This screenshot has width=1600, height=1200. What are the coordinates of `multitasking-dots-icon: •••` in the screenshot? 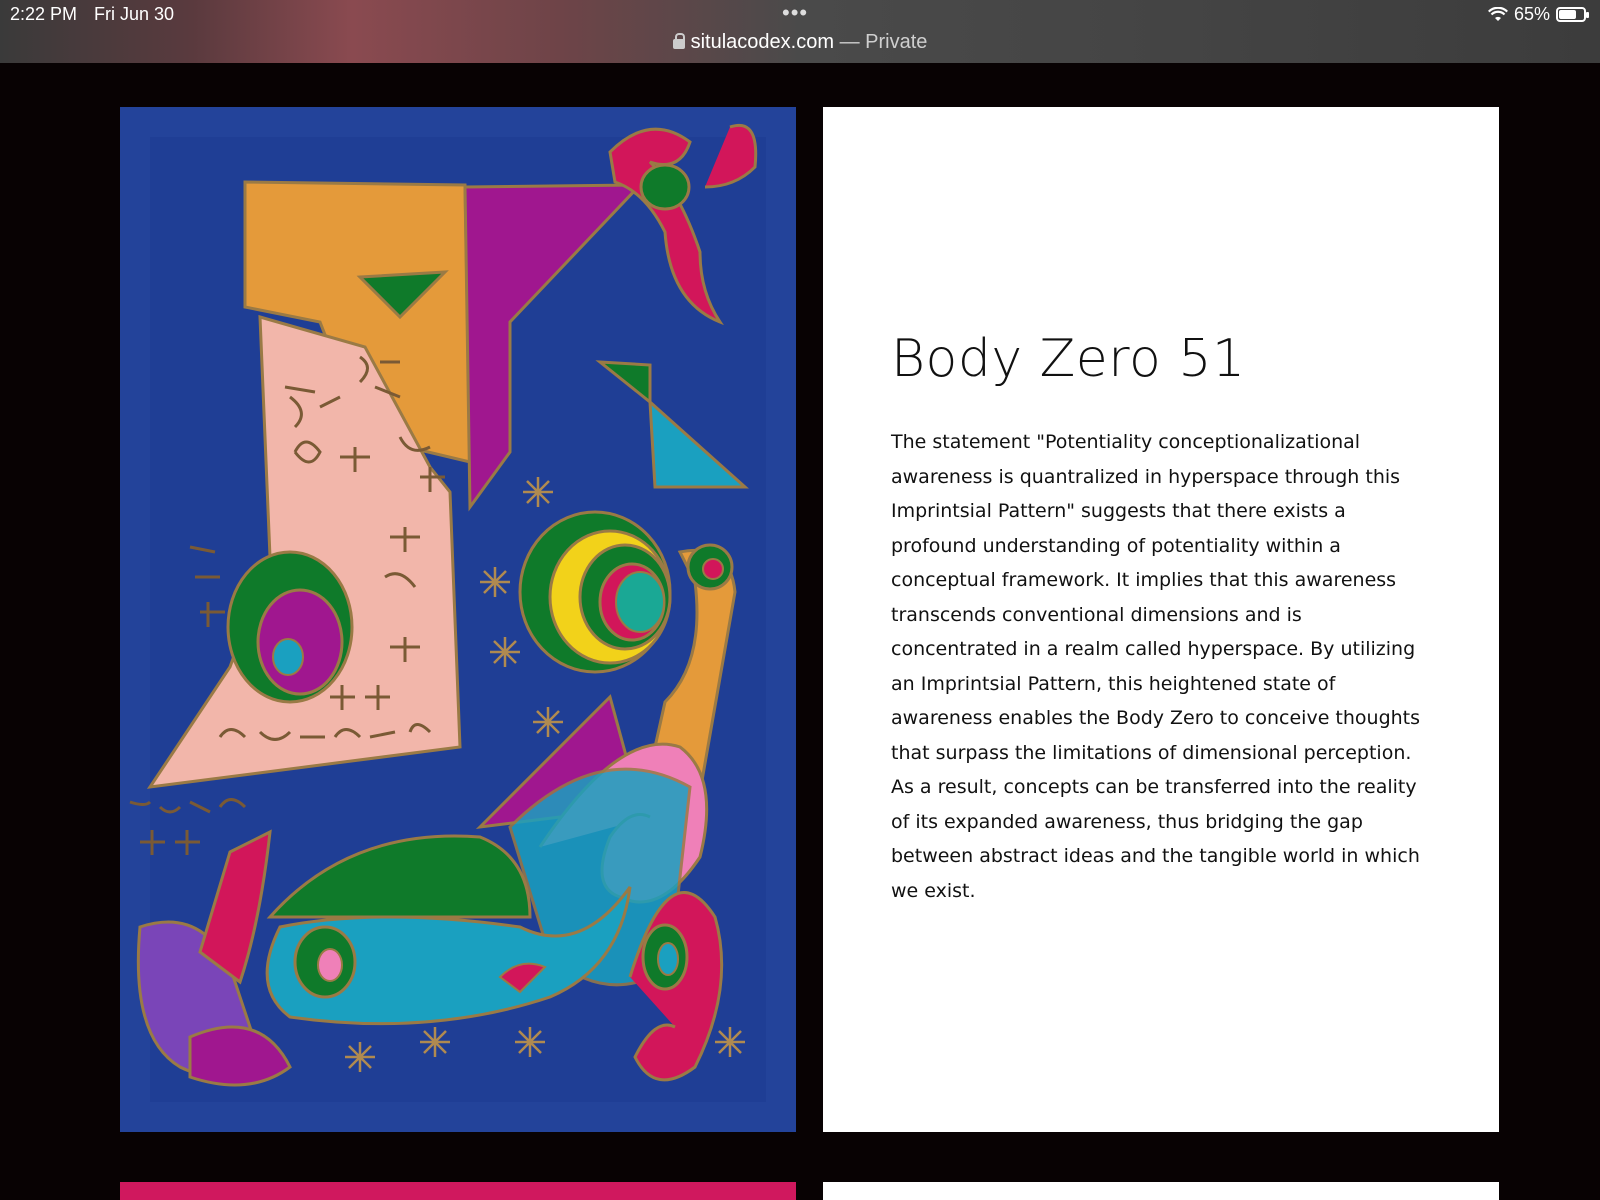 It's located at (795, 13).